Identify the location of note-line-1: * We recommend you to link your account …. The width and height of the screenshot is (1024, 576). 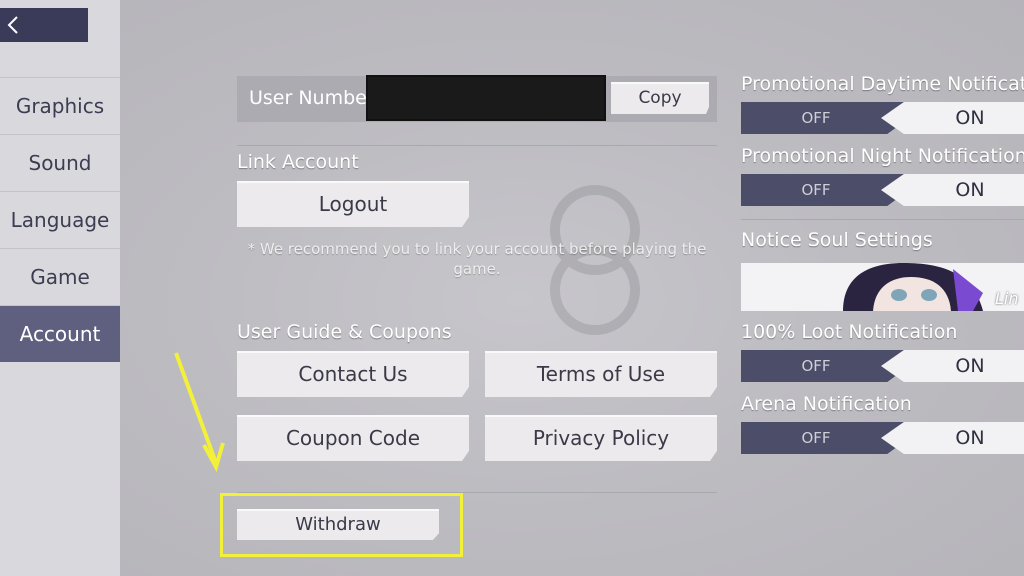
(477, 249).